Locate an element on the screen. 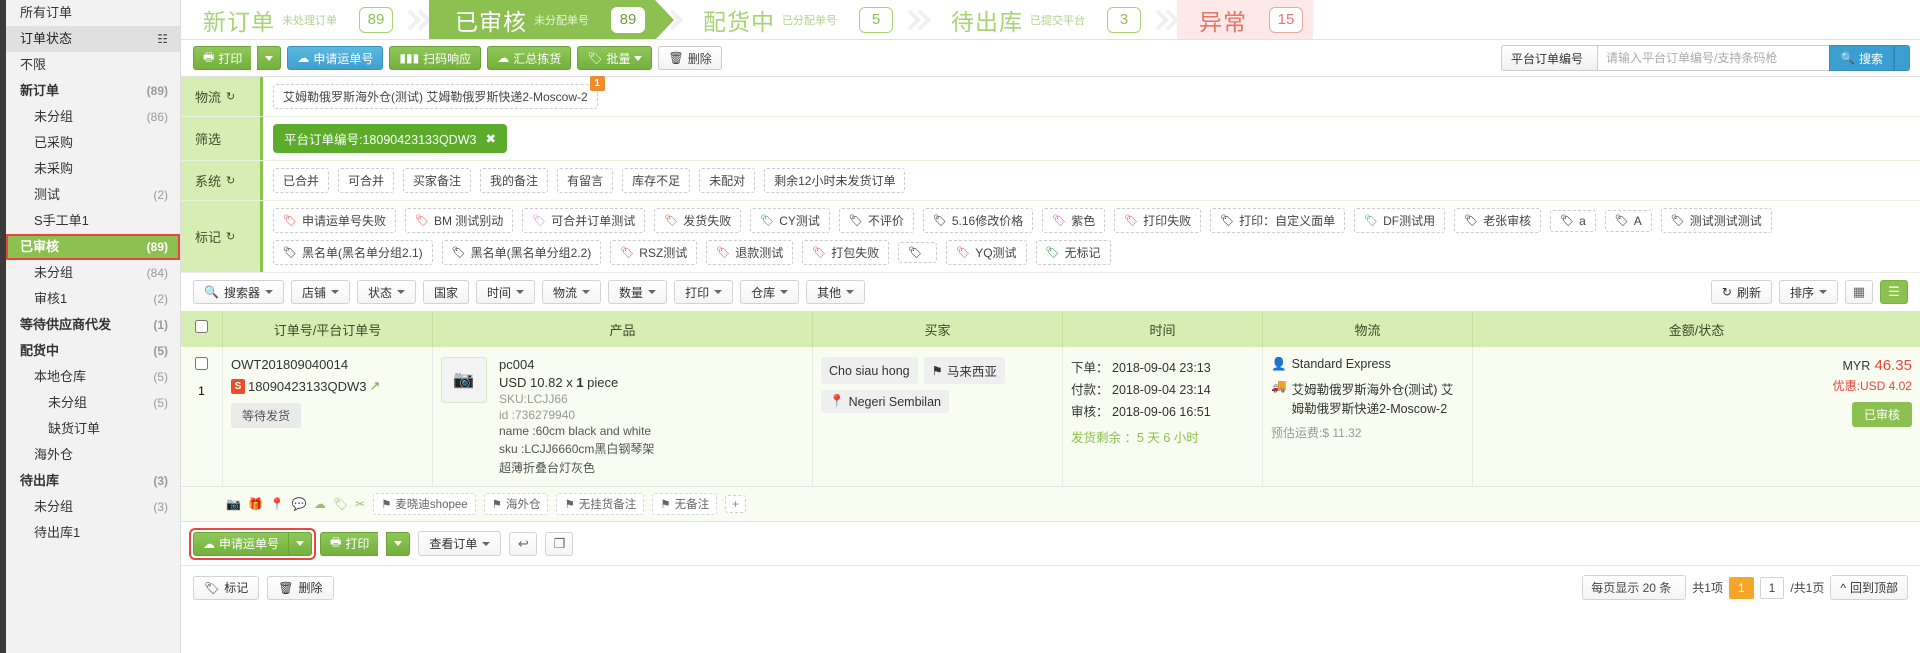 The width and height of the screenshot is (1920, 653). grid-view-button: ▦ is located at coordinates (1859, 292).